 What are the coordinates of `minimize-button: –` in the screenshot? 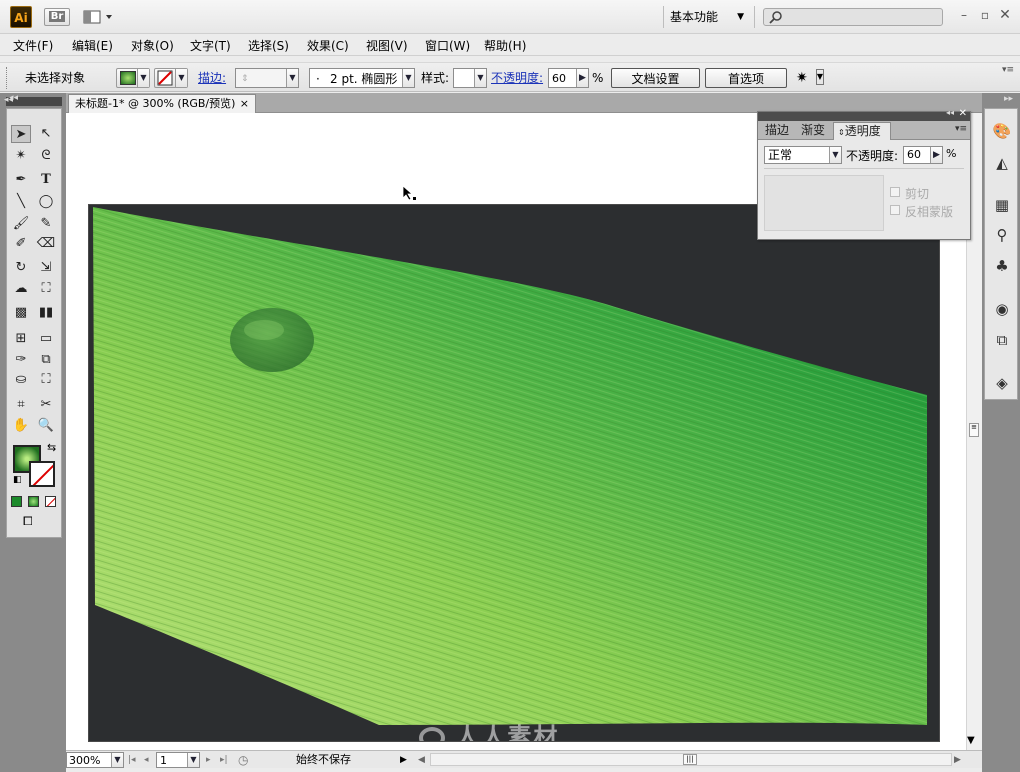 It's located at (964, 15).